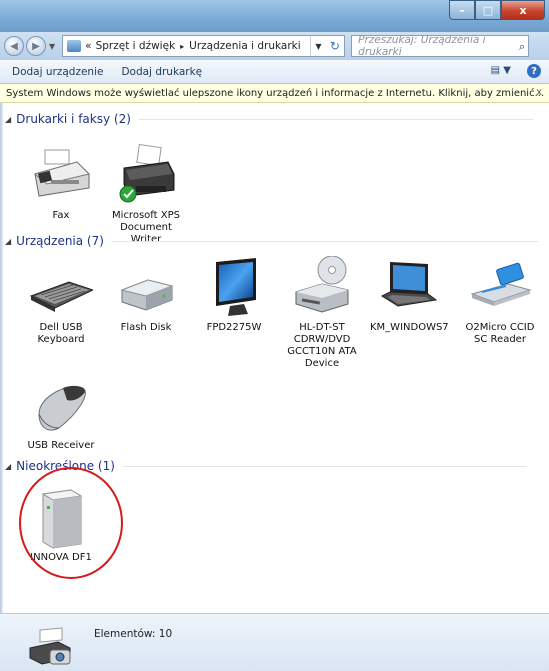  What do you see at coordinates (52, 46) in the screenshot?
I see `recent-pages-dropdown: ▼` at bounding box center [52, 46].